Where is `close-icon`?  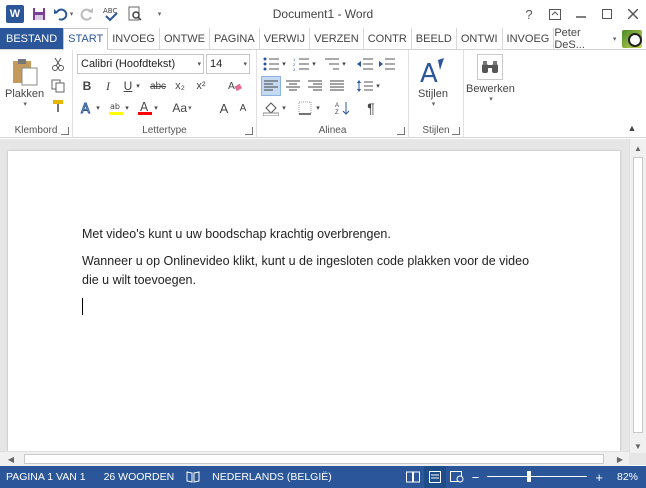
close-icon is located at coordinates (633, 14).